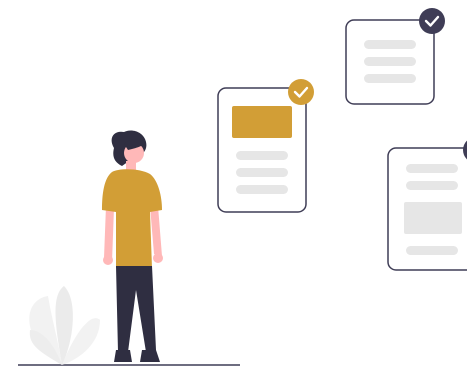 Image resolution: width=467 pixels, height=366 pixels. Describe the element at coordinates (64, 325) in the screenshot. I see `plant` at that location.